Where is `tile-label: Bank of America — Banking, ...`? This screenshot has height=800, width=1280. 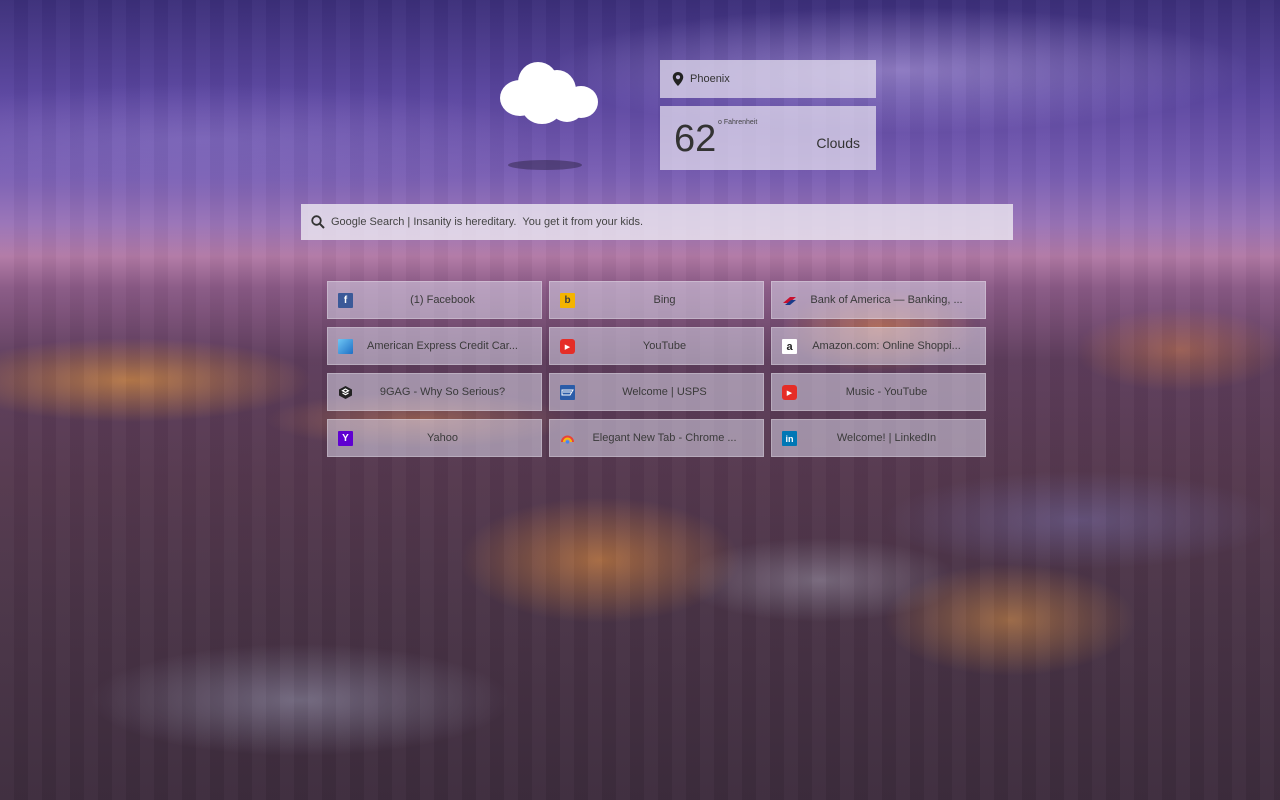 tile-label: Bank of America — Banking, ... is located at coordinates (886, 300).